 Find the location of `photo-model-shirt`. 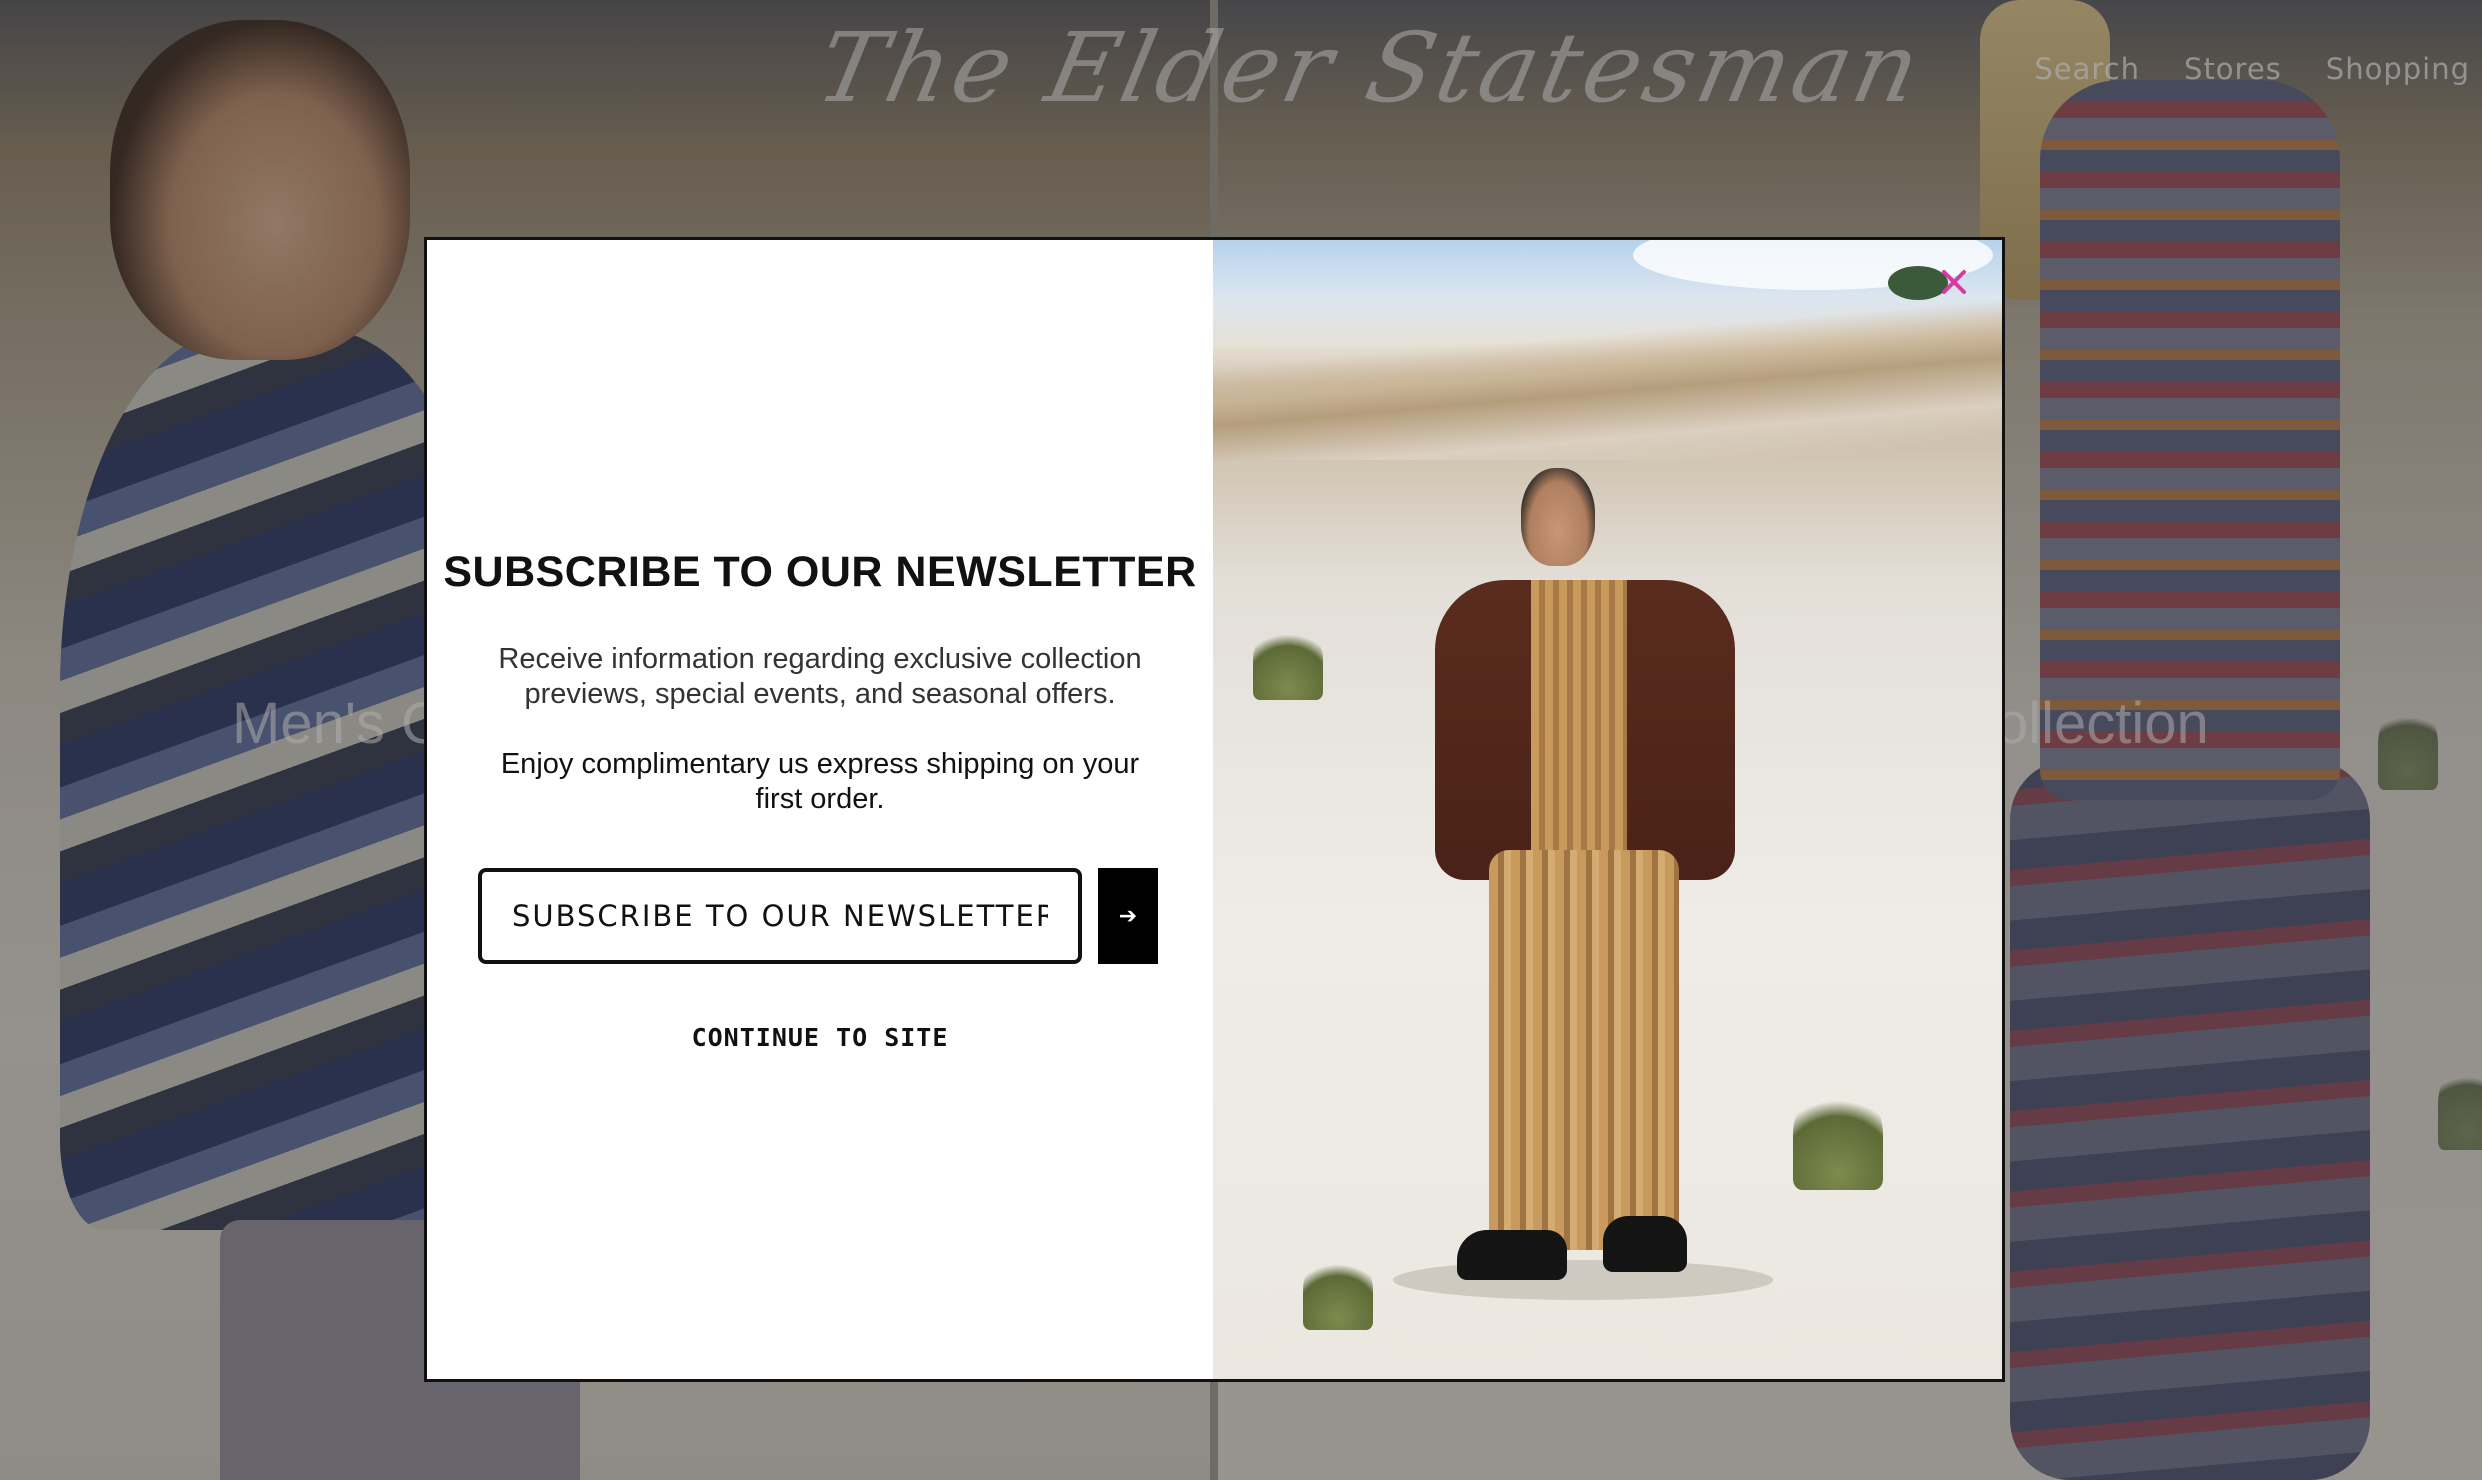

photo-model-shirt is located at coordinates (1579, 730).